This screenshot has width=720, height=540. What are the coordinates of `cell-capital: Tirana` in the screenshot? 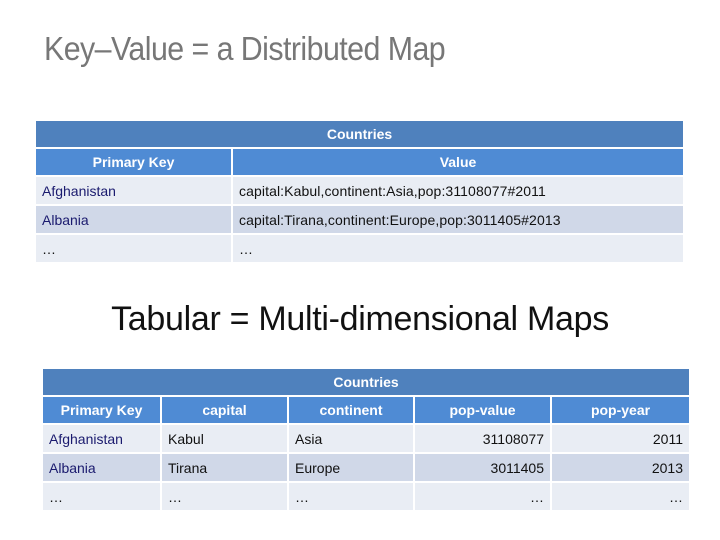 It's located at (224, 467).